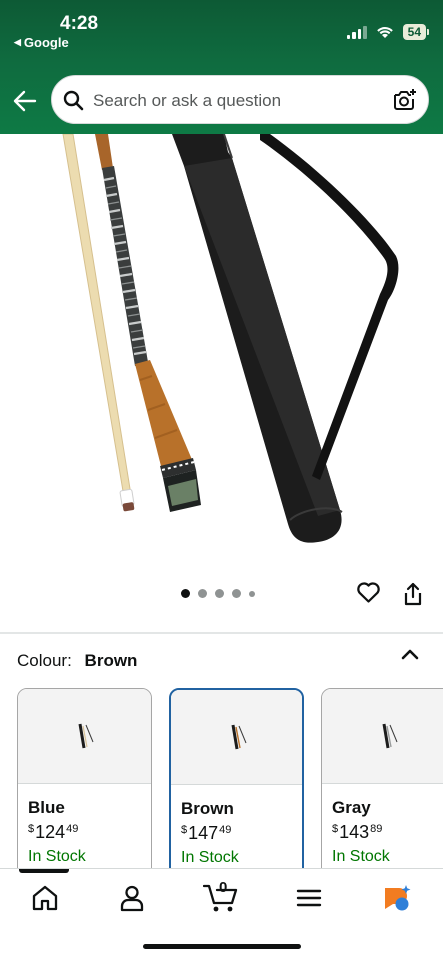  I want to click on battery-icon: 54, so click(415, 32).